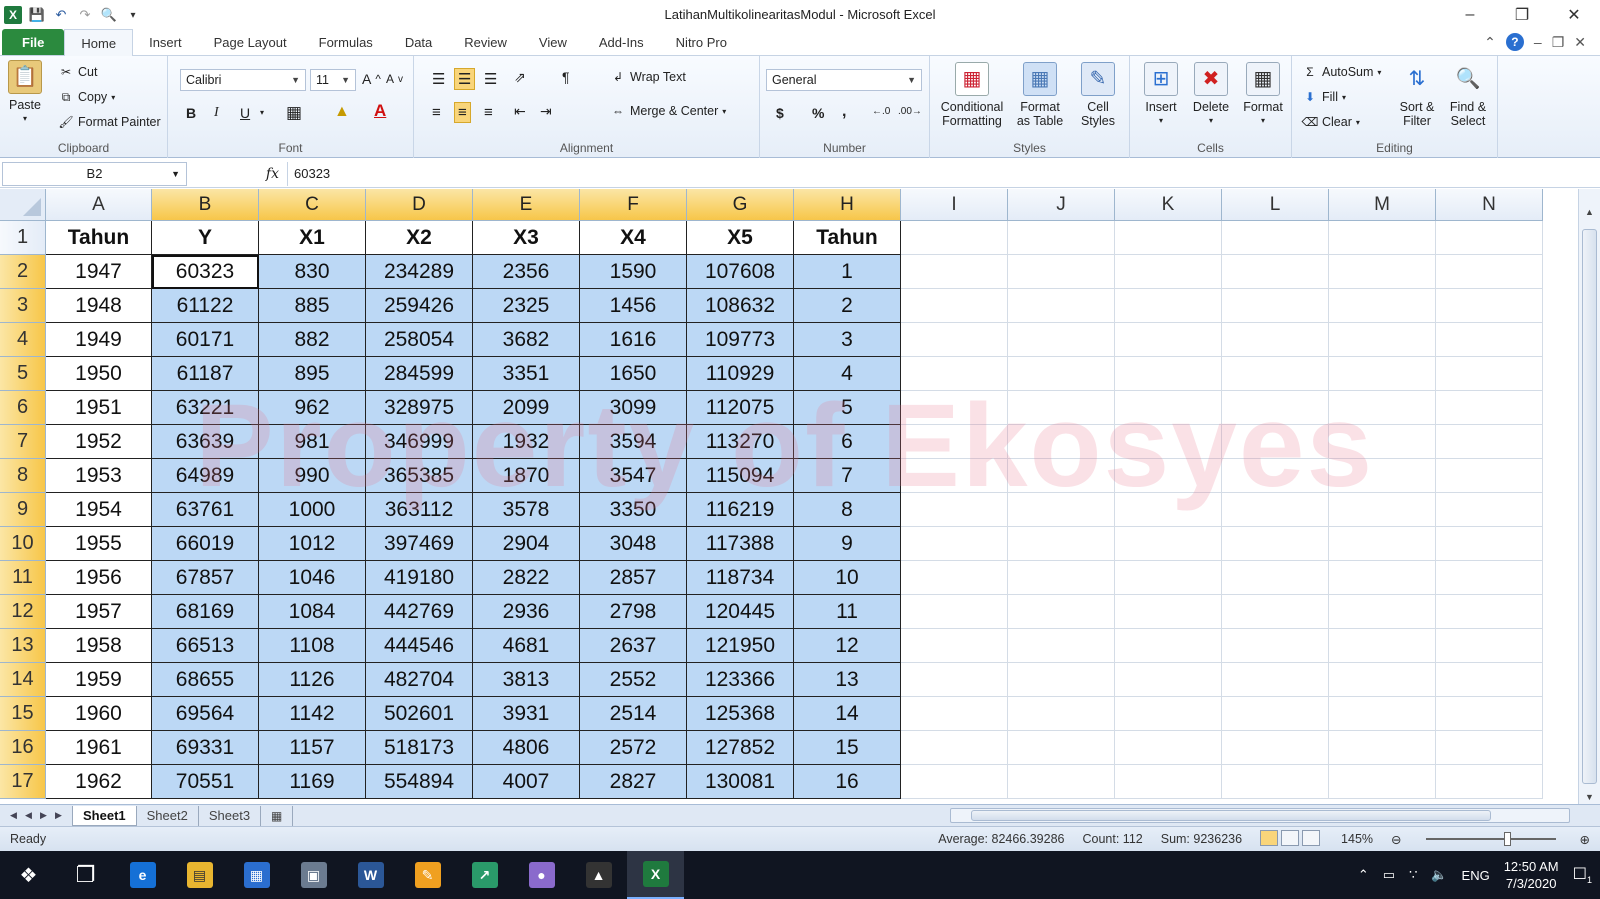 The image size is (1600, 899). What do you see at coordinates (1396, 839) in the screenshot?
I see `zoom-out-icon: ⊖` at bounding box center [1396, 839].